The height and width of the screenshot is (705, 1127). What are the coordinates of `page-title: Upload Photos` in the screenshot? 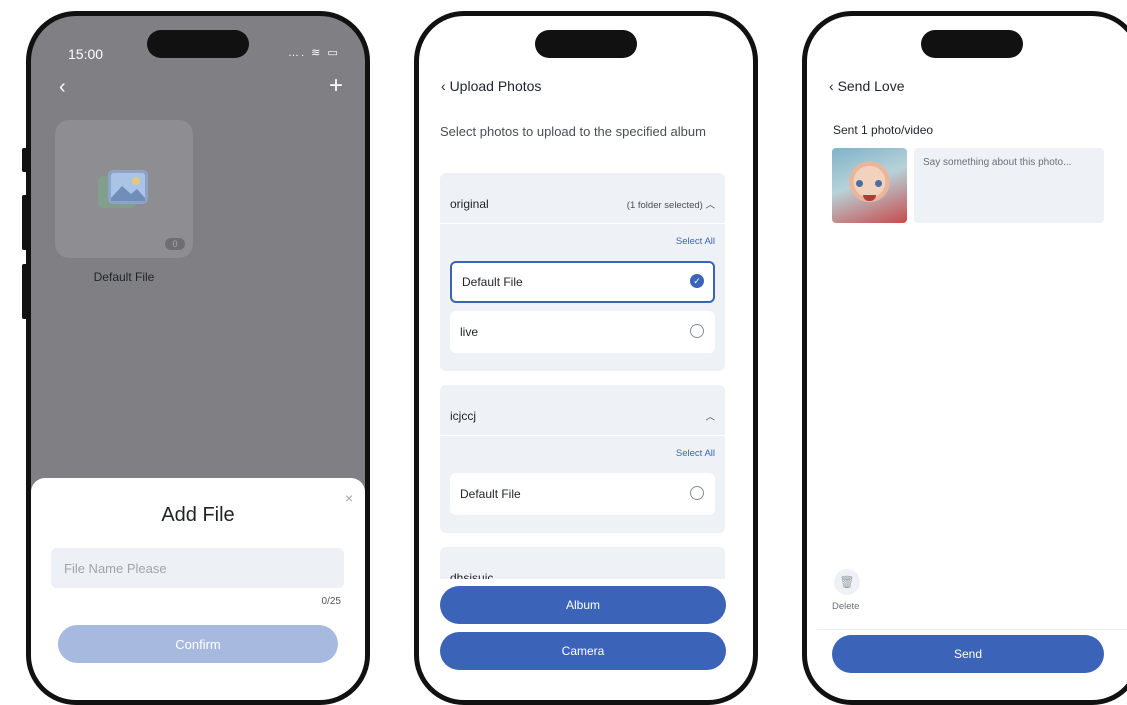 It's located at (495, 86).